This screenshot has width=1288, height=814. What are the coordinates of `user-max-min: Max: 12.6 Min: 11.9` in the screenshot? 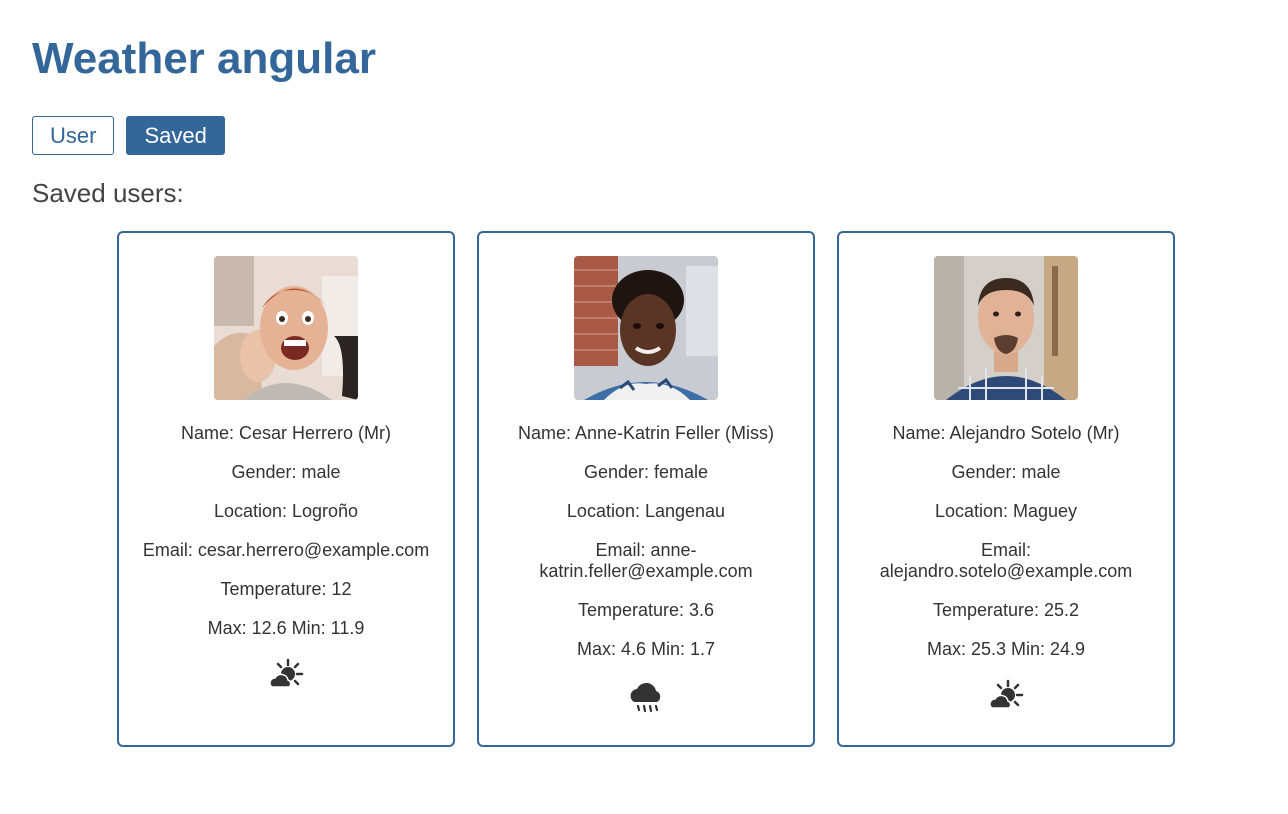 It's located at (286, 628).